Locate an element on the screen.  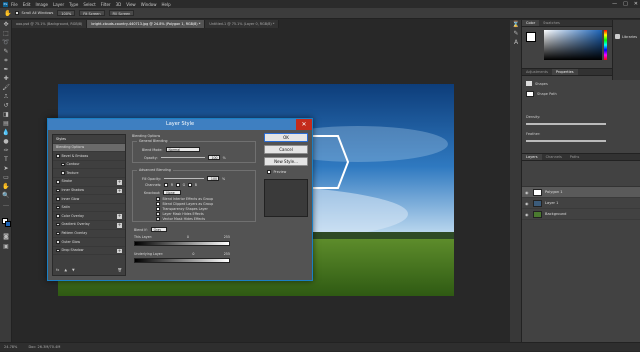
channel-g-checkbox is located at coordinates (178, 185).